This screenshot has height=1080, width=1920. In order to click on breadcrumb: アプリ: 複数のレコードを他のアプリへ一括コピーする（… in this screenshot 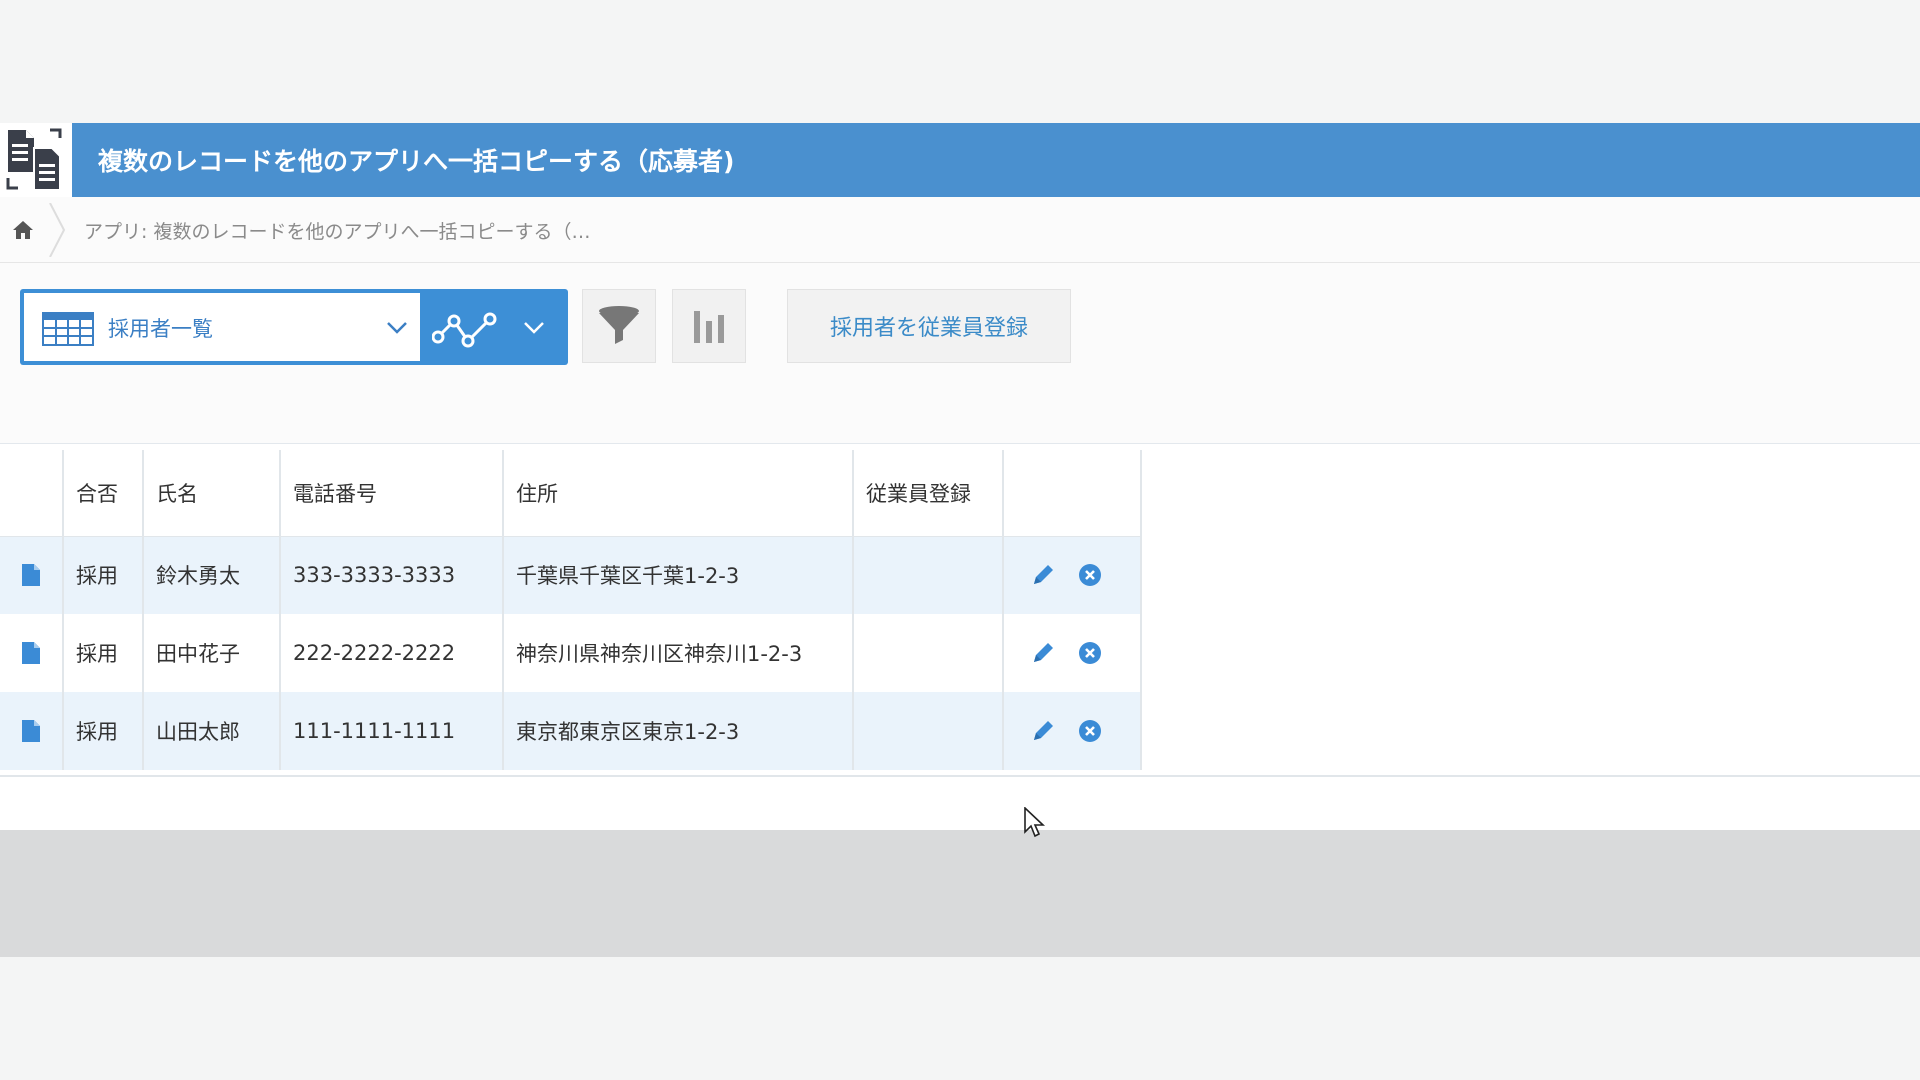, I will do `click(960, 230)`.